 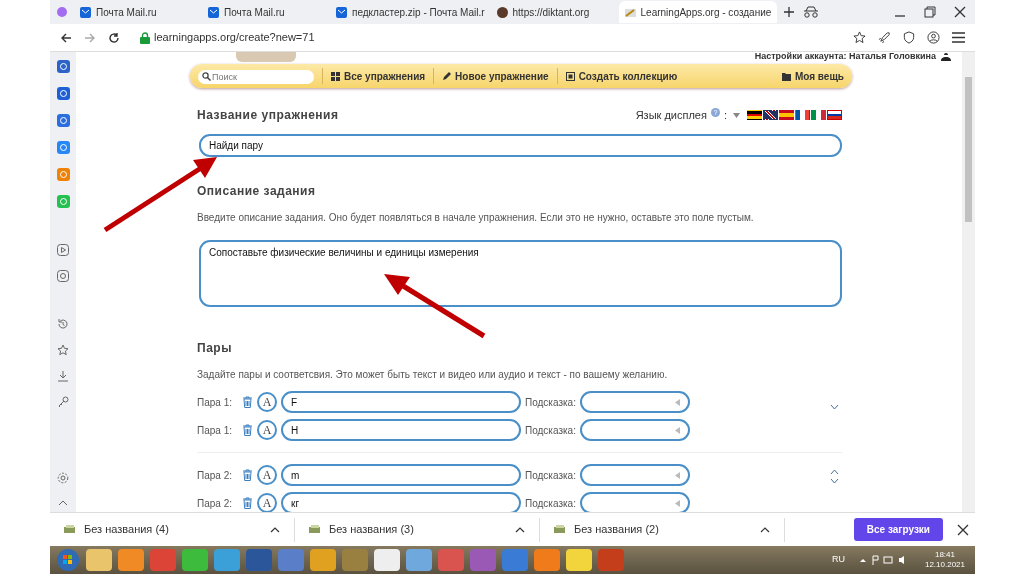 I want to click on toolbar-link: Все упражнения, so click(x=385, y=76).